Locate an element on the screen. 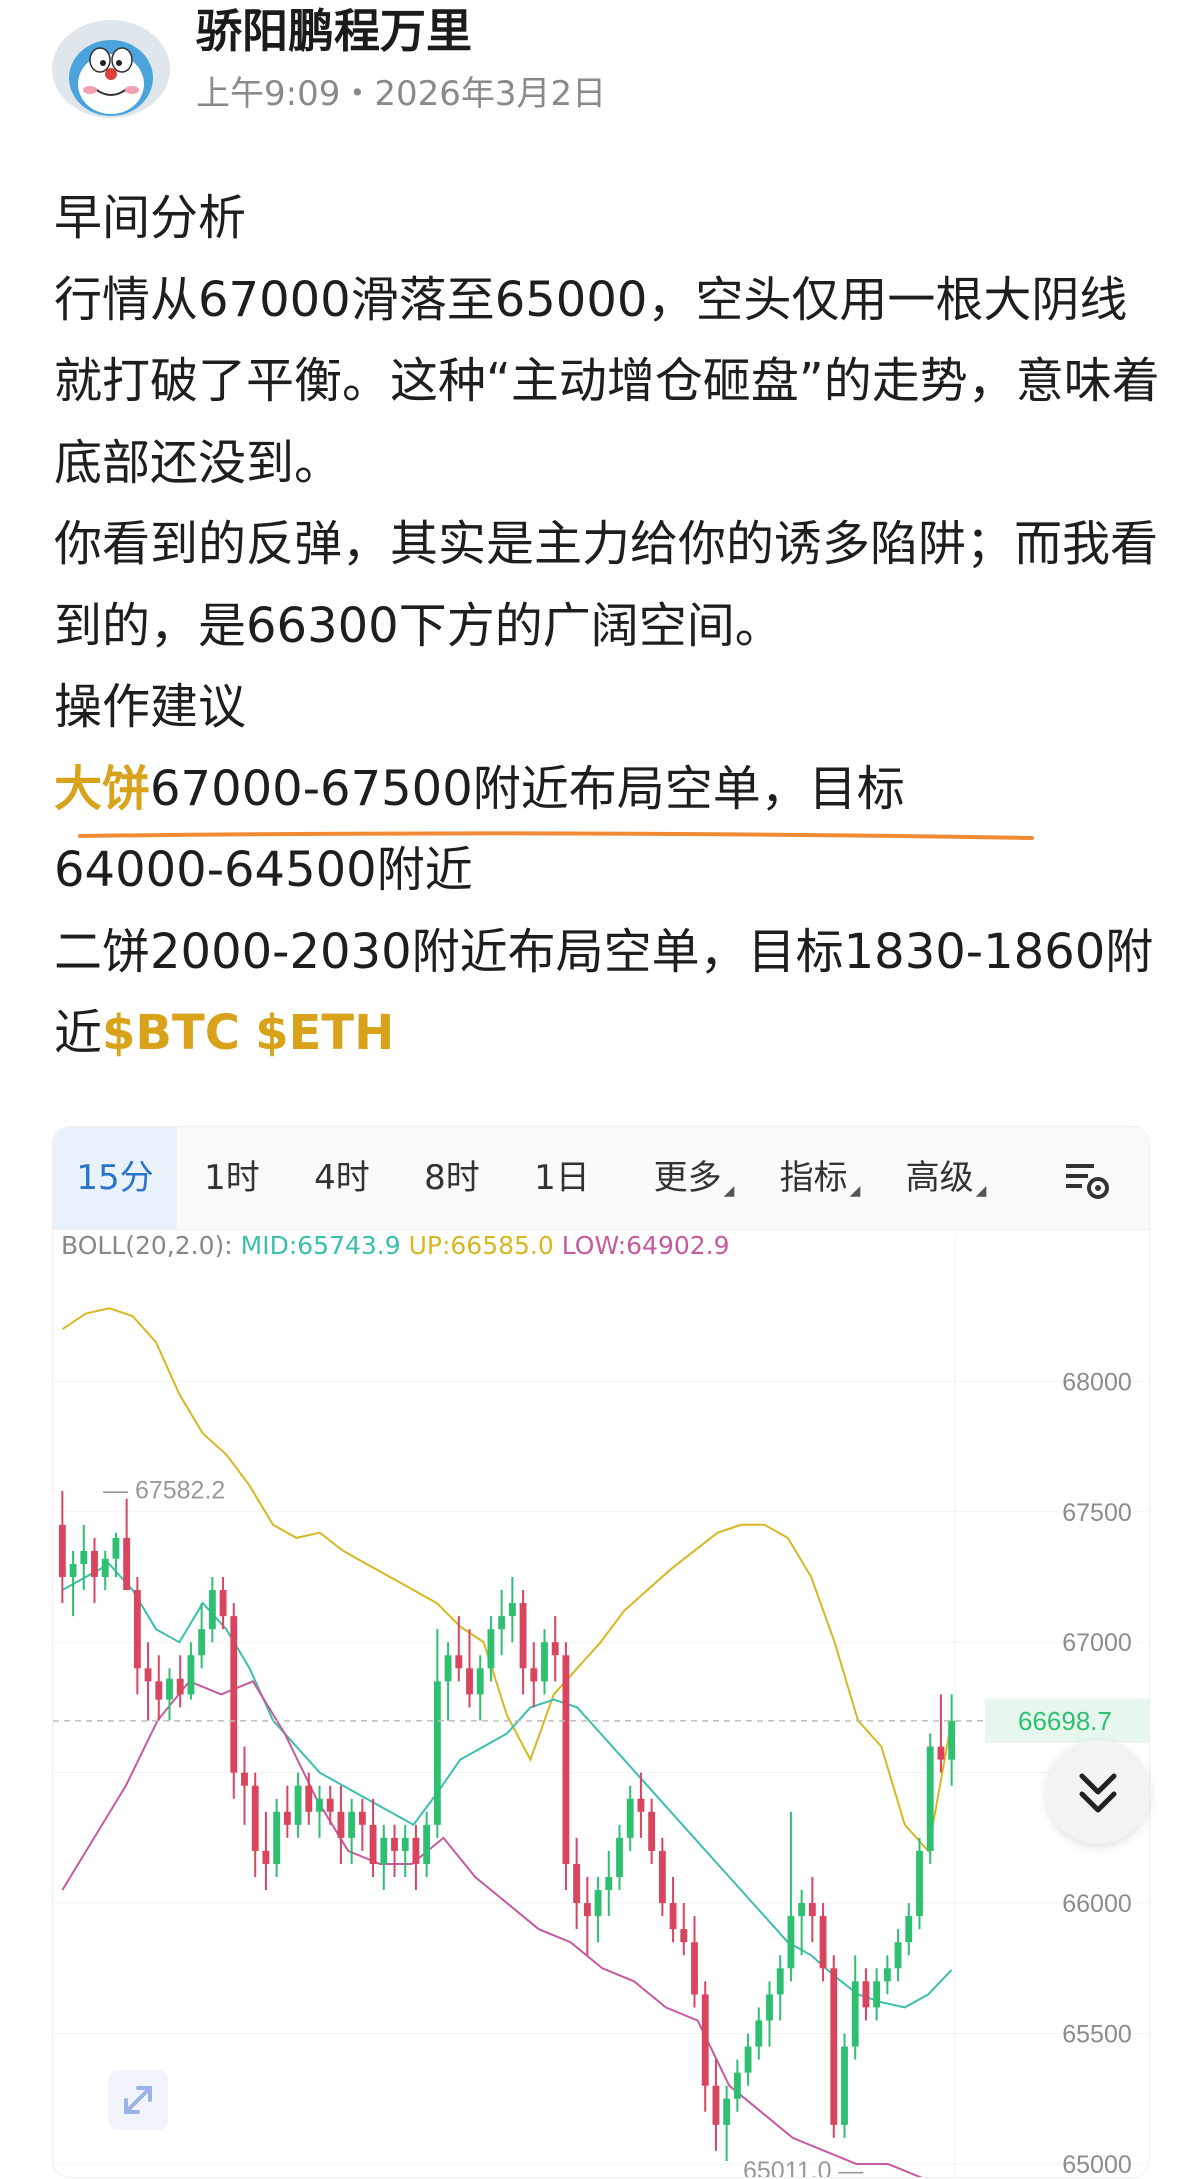 The width and height of the screenshot is (1200, 2179). btc-tag: 大饼 is located at coordinates (102, 789).